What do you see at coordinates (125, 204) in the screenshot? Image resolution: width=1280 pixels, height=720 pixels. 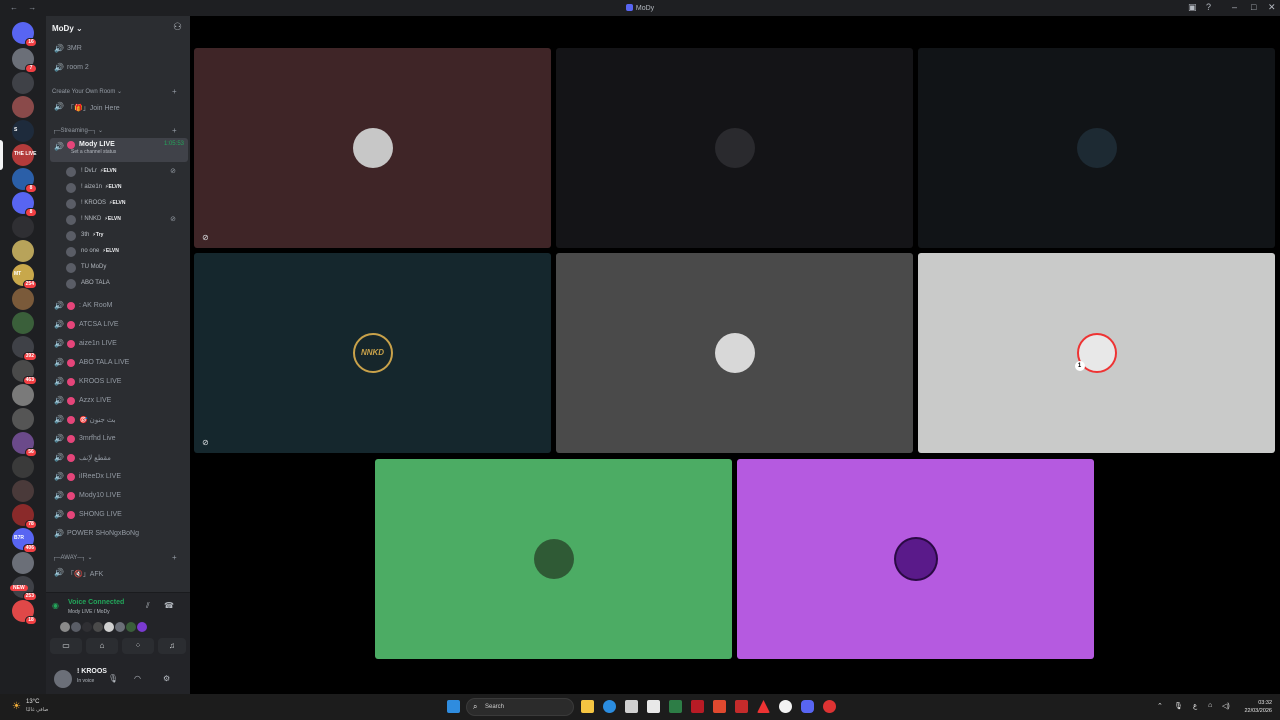 I see `voice-member: ! KROOS ⚡ELVN` at bounding box center [125, 204].